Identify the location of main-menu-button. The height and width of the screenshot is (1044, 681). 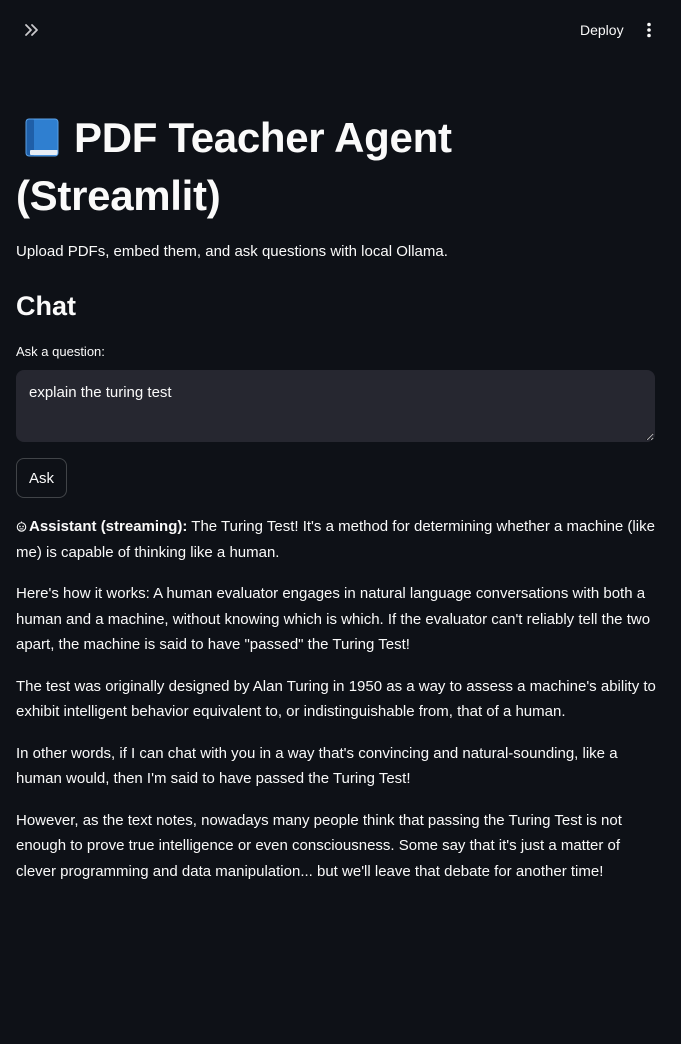
(649, 30).